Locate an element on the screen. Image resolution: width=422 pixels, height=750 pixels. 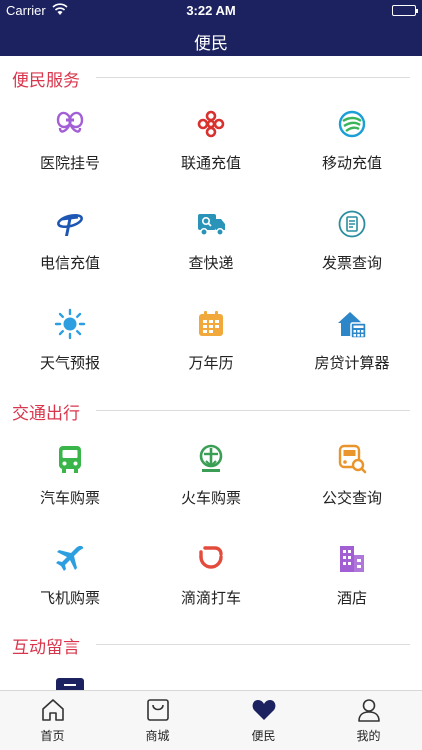
service-hospital-registration: 医院挂号 is located at coordinates (70, 158).